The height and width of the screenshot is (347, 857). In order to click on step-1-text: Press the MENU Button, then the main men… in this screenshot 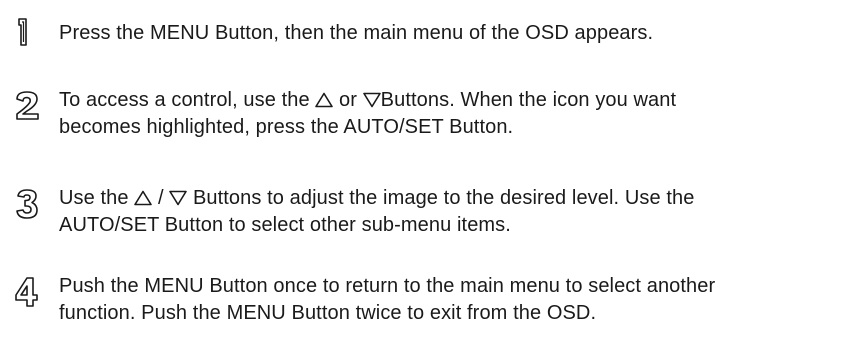, I will do `click(356, 33)`.